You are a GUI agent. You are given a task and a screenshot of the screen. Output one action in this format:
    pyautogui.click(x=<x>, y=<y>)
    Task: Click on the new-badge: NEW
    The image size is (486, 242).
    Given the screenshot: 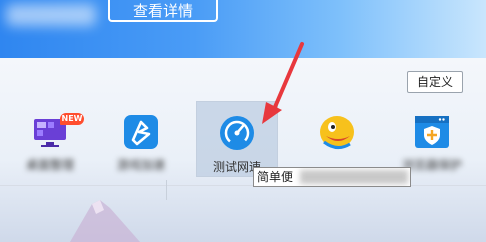 What is the action you would take?
    pyautogui.click(x=72, y=119)
    